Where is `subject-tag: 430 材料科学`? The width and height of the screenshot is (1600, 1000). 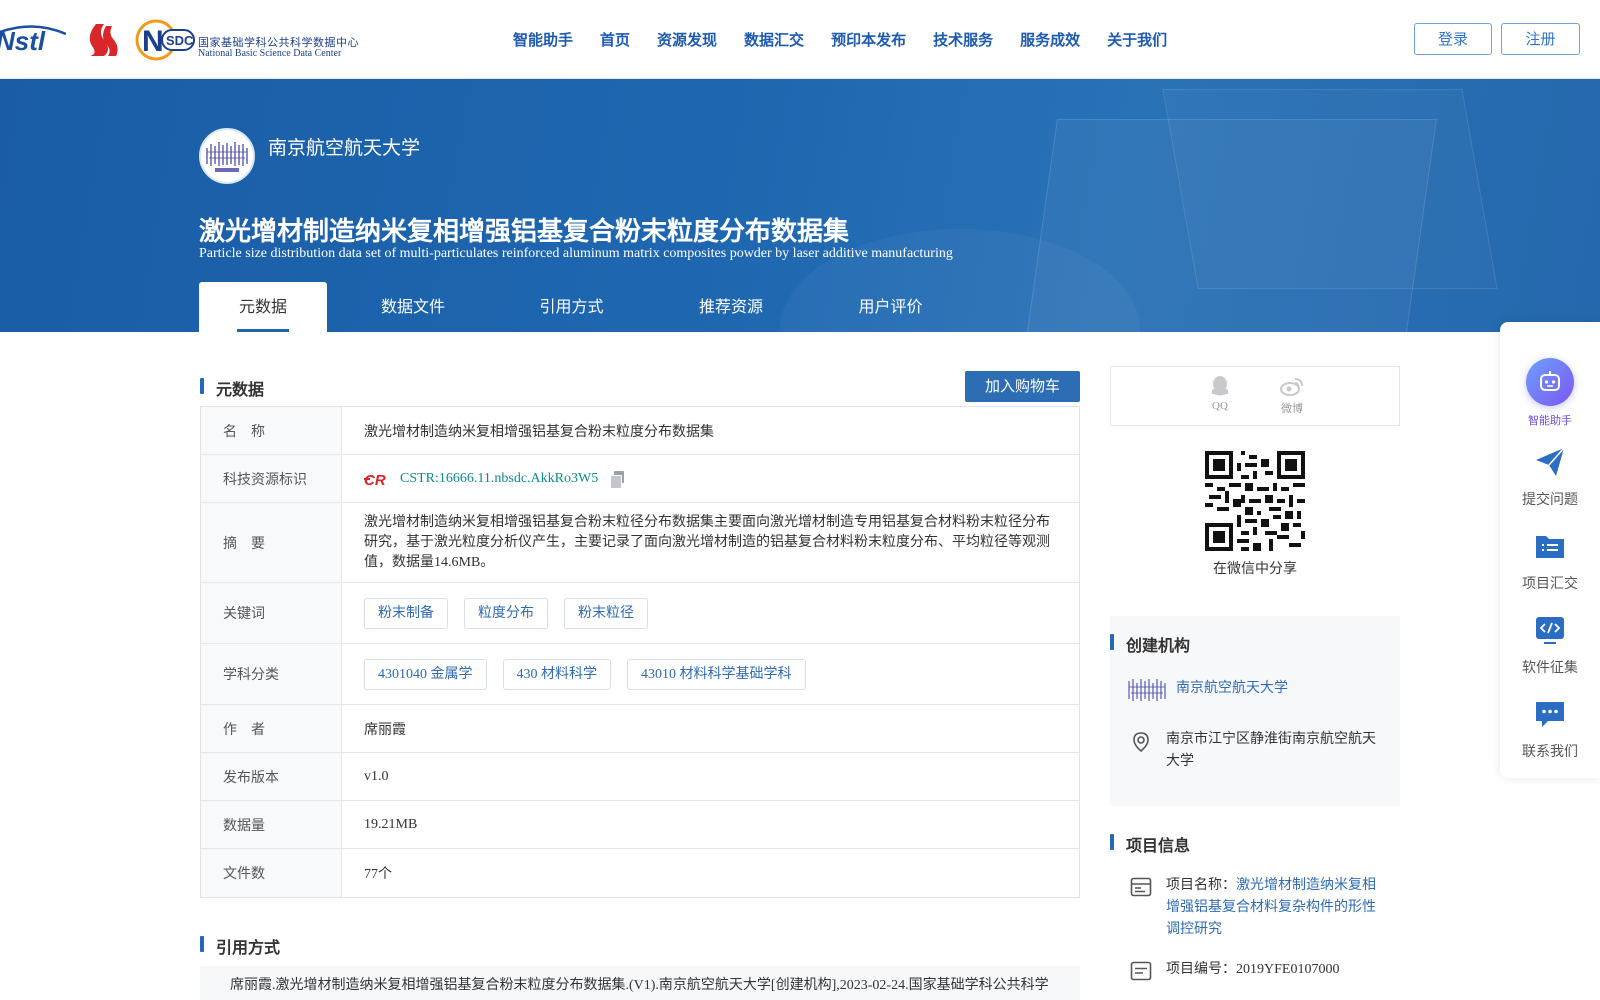 subject-tag: 430 材料科学 is located at coordinates (556, 674).